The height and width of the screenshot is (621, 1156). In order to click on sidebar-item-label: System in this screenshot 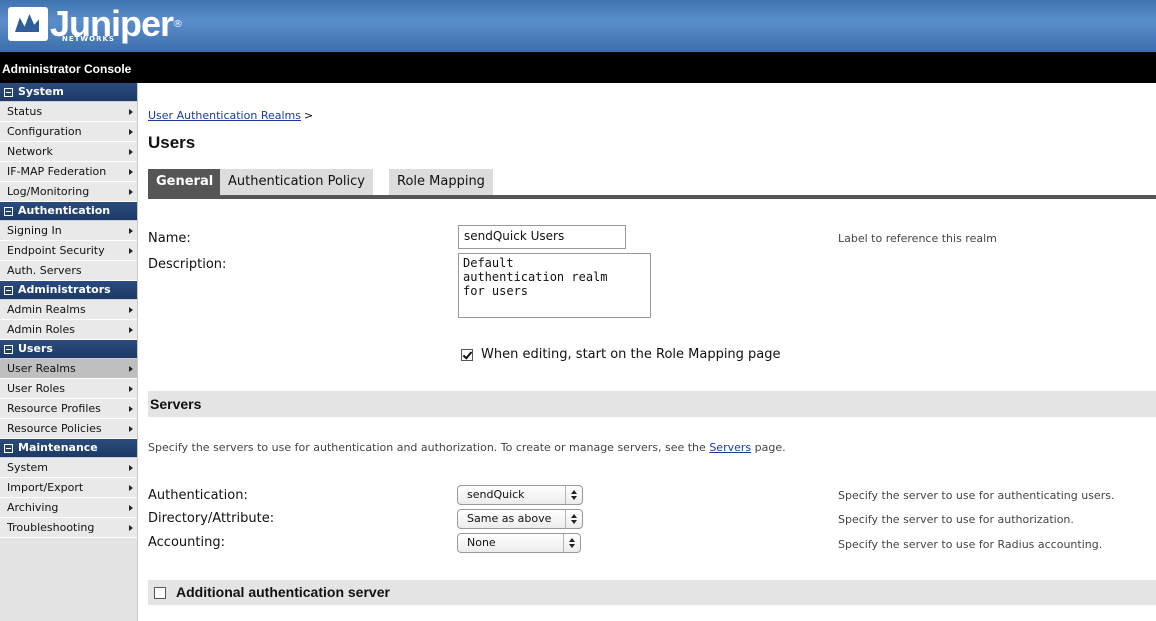, I will do `click(28, 467)`.